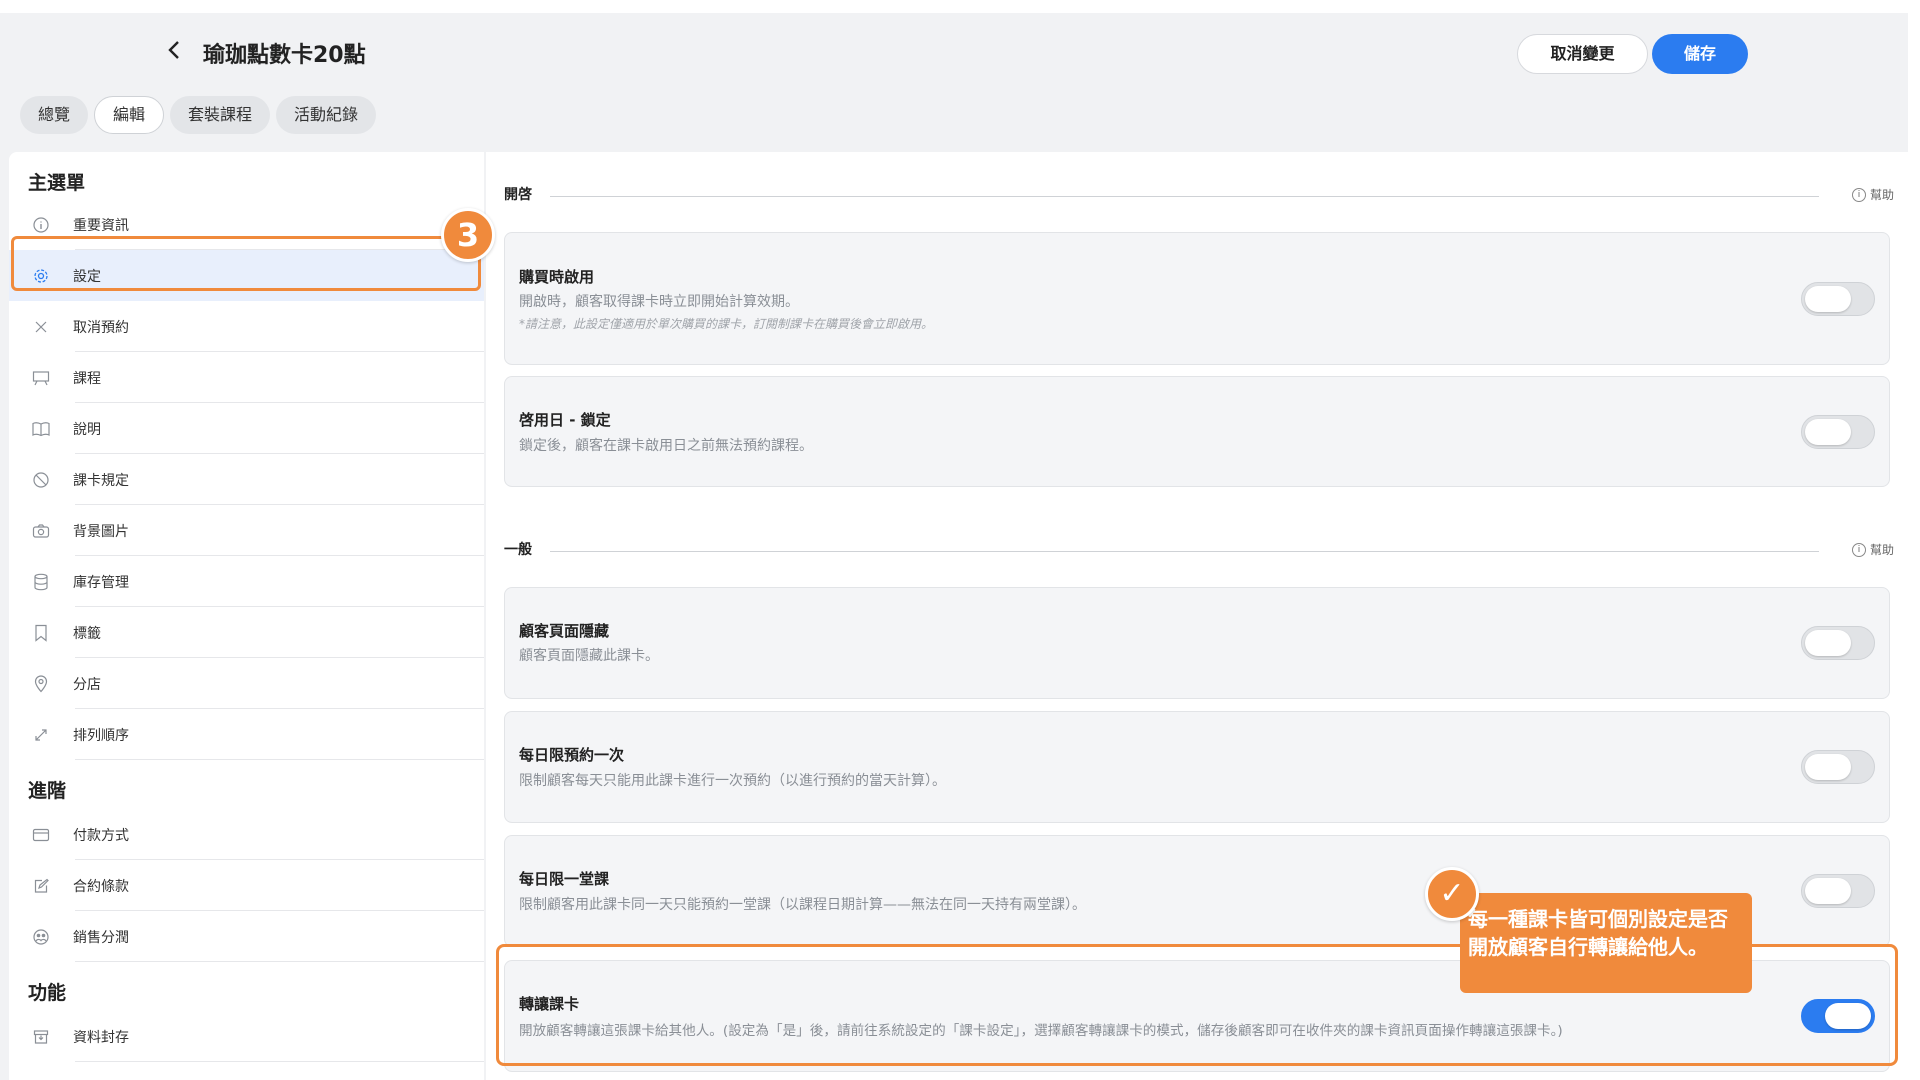 The image size is (1920, 1080). I want to click on sidebar-item-courses: 課程, so click(246, 377).